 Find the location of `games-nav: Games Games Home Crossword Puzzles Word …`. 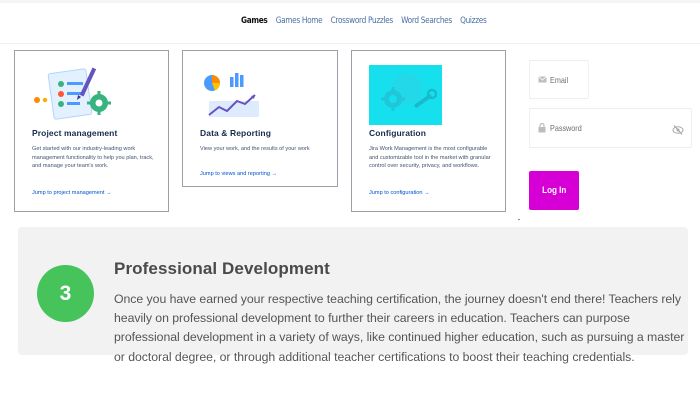

games-nav: Games Games Home Crossword Puzzles Word … is located at coordinates (364, 21).